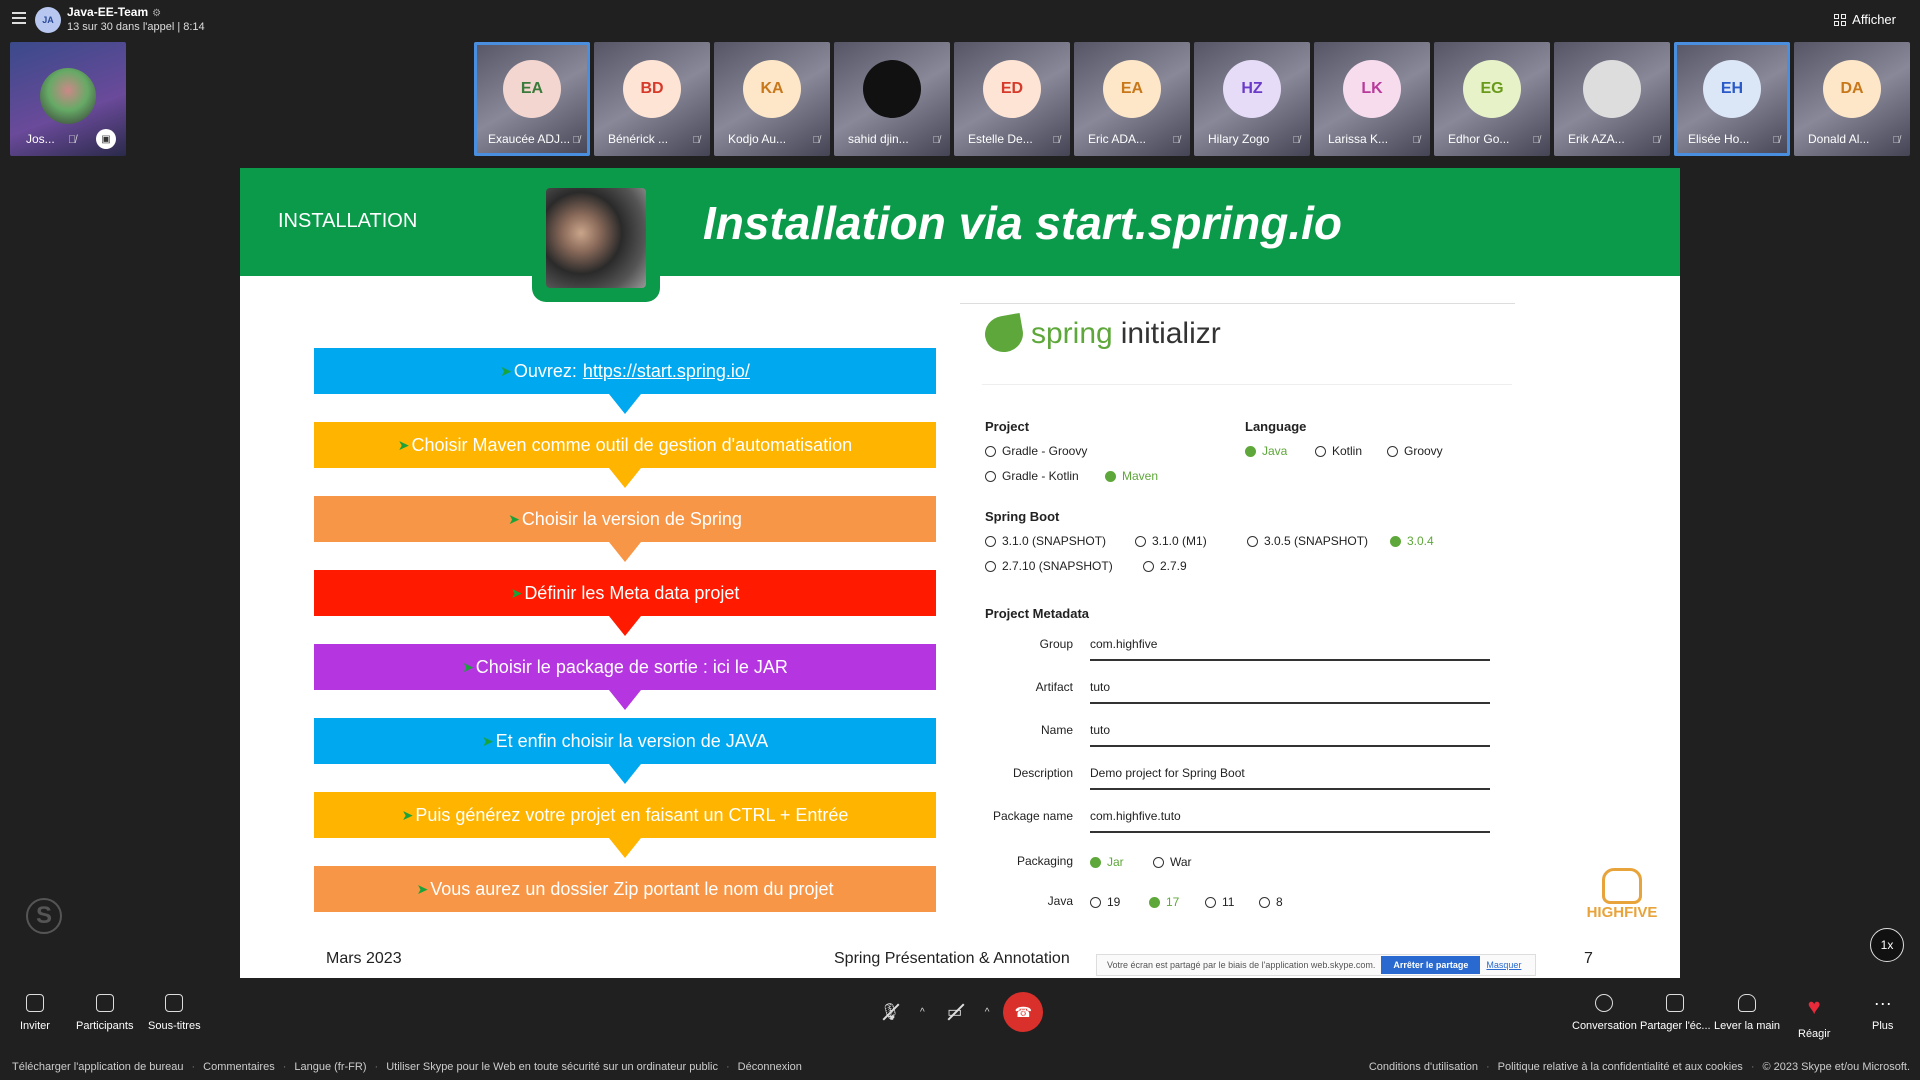 This screenshot has width=1920, height=1080. What do you see at coordinates (68, 99) in the screenshot?
I see `self-video-tile: Jos... 🎙̸ ▣` at bounding box center [68, 99].